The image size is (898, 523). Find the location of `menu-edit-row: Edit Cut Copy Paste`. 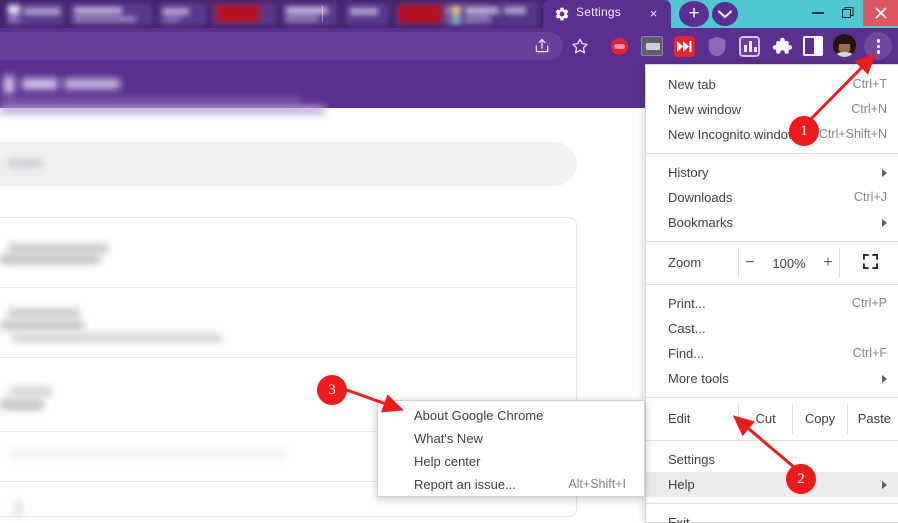

menu-edit-row: Edit Cut Copy Paste is located at coordinates (772, 419).